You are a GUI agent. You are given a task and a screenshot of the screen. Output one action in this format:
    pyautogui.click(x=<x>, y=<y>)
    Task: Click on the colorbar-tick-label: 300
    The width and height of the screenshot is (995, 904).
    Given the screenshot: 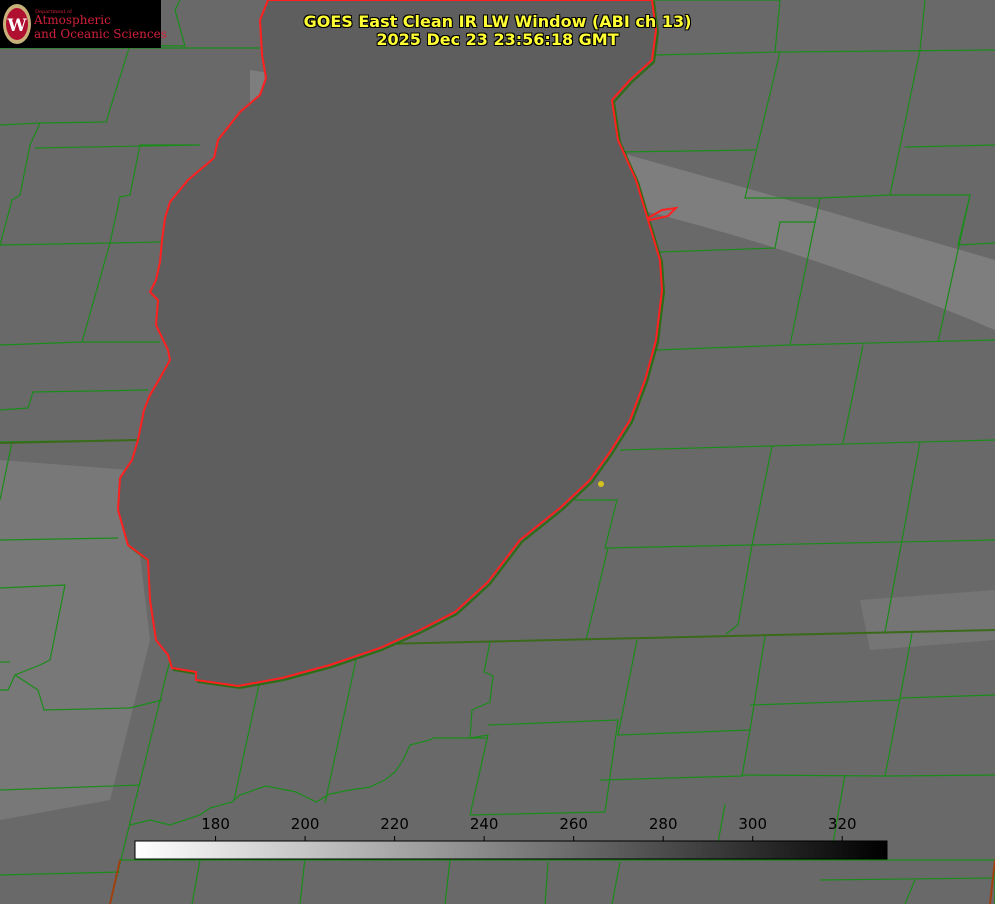 What is the action you would take?
    pyautogui.click(x=753, y=824)
    